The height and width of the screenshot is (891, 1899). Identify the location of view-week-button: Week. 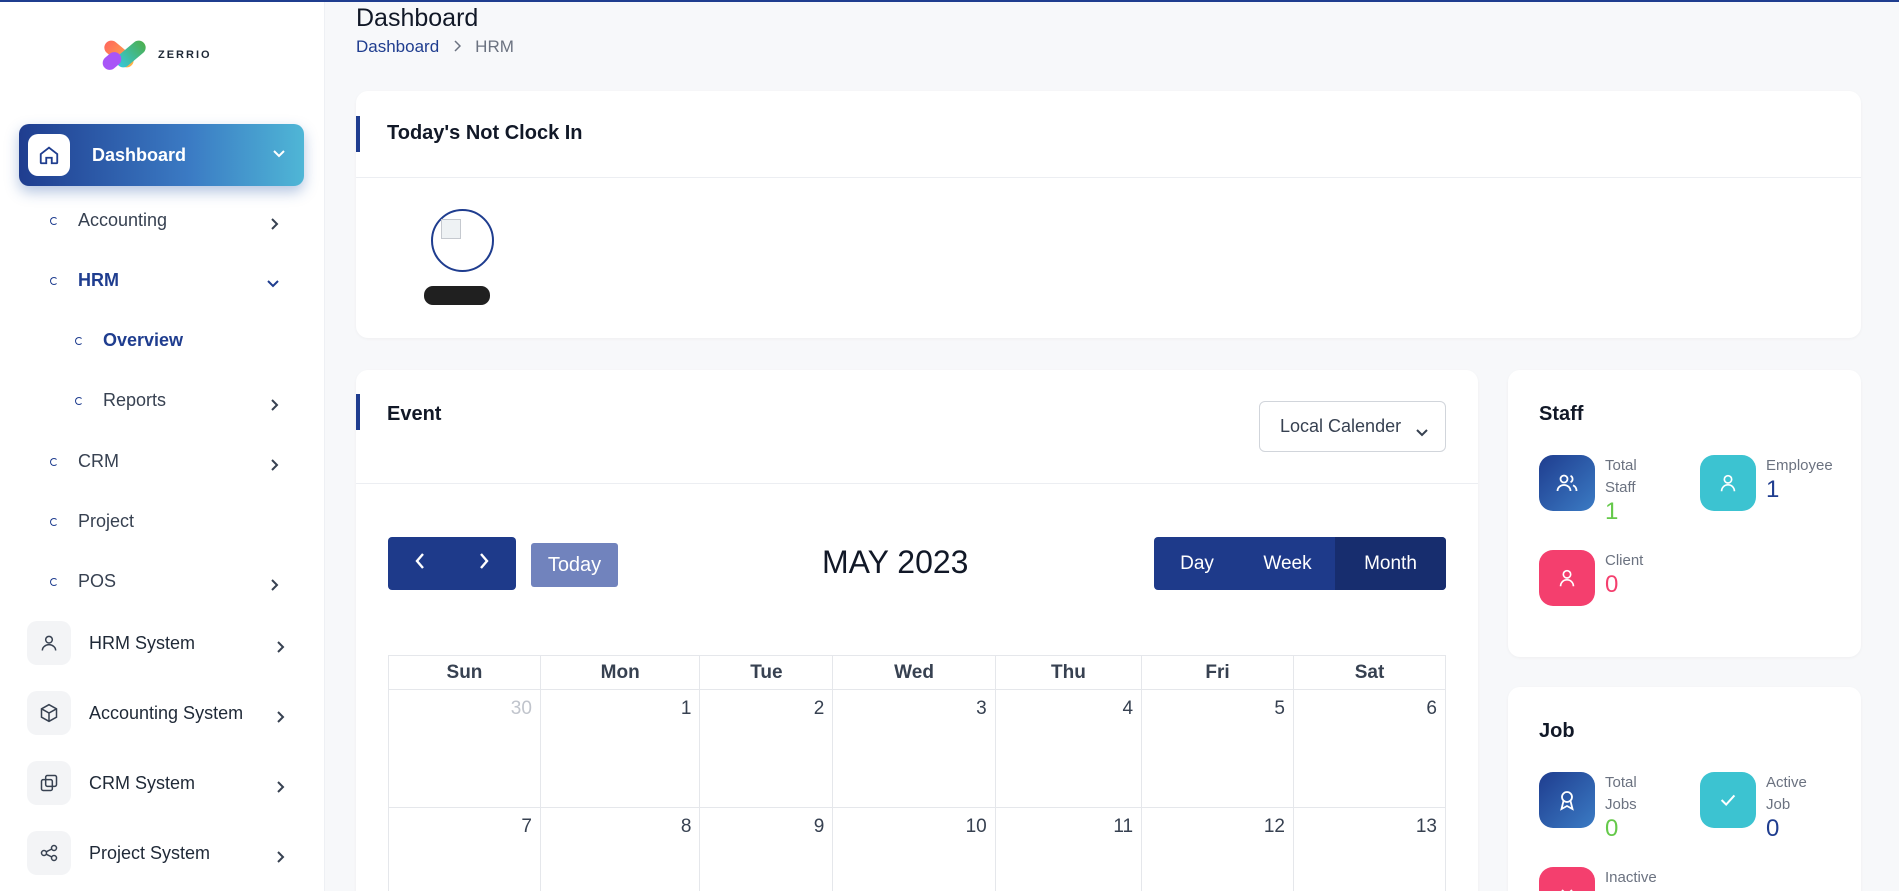
(1287, 563).